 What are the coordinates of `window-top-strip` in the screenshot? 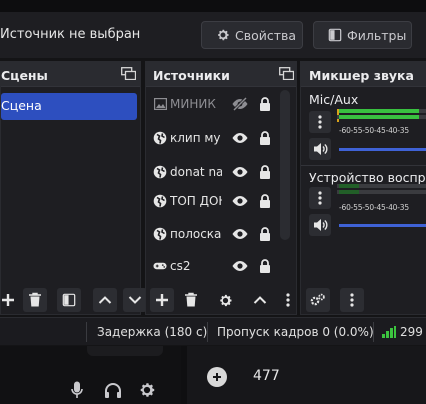 It's located at (213, 6).